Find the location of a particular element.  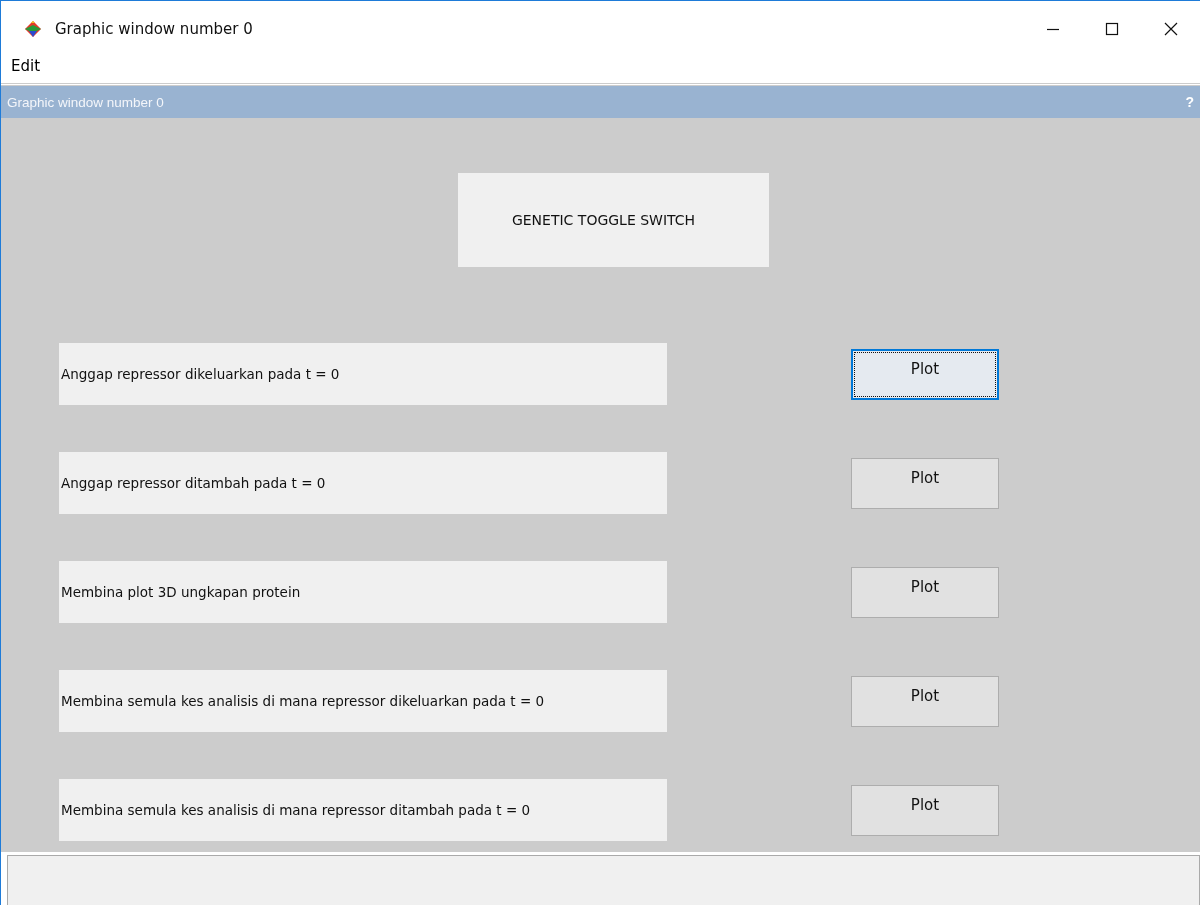

text-label: Anggap repressor dikeluarkan pada t = 0 is located at coordinates (363, 374).